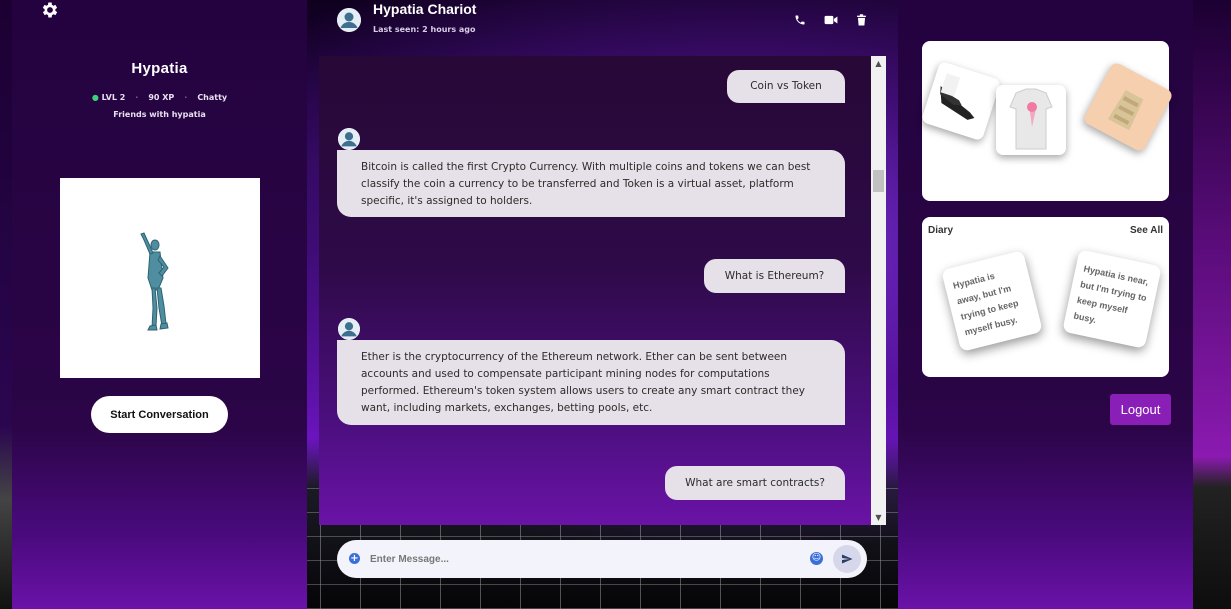  I want to click on character-viewer, so click(160, 278).